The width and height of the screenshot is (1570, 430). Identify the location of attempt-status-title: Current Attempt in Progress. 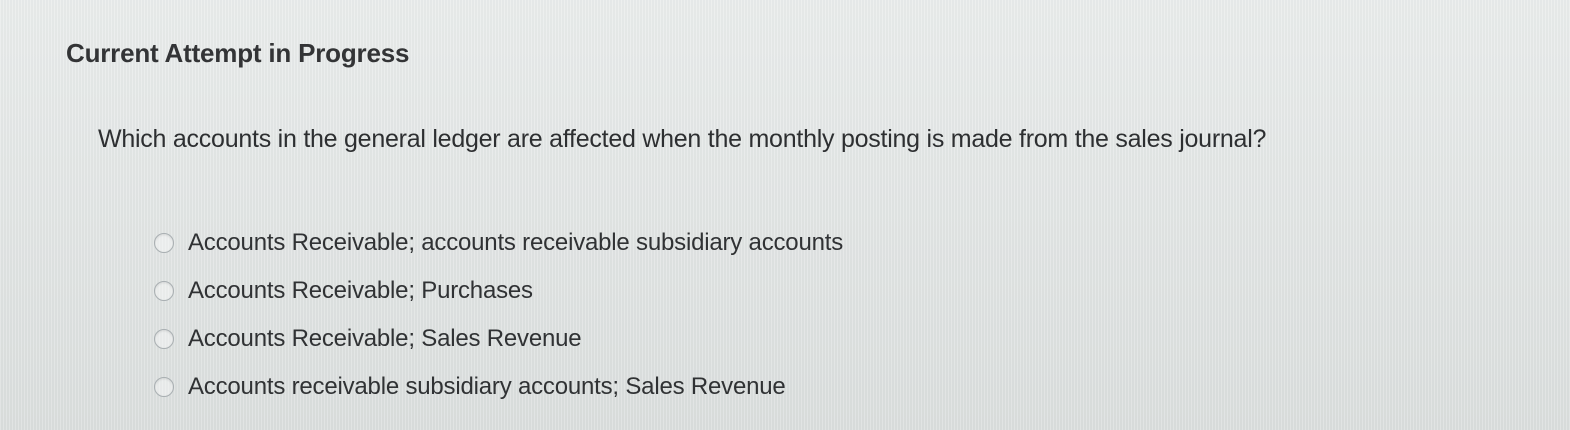
(238, 53).